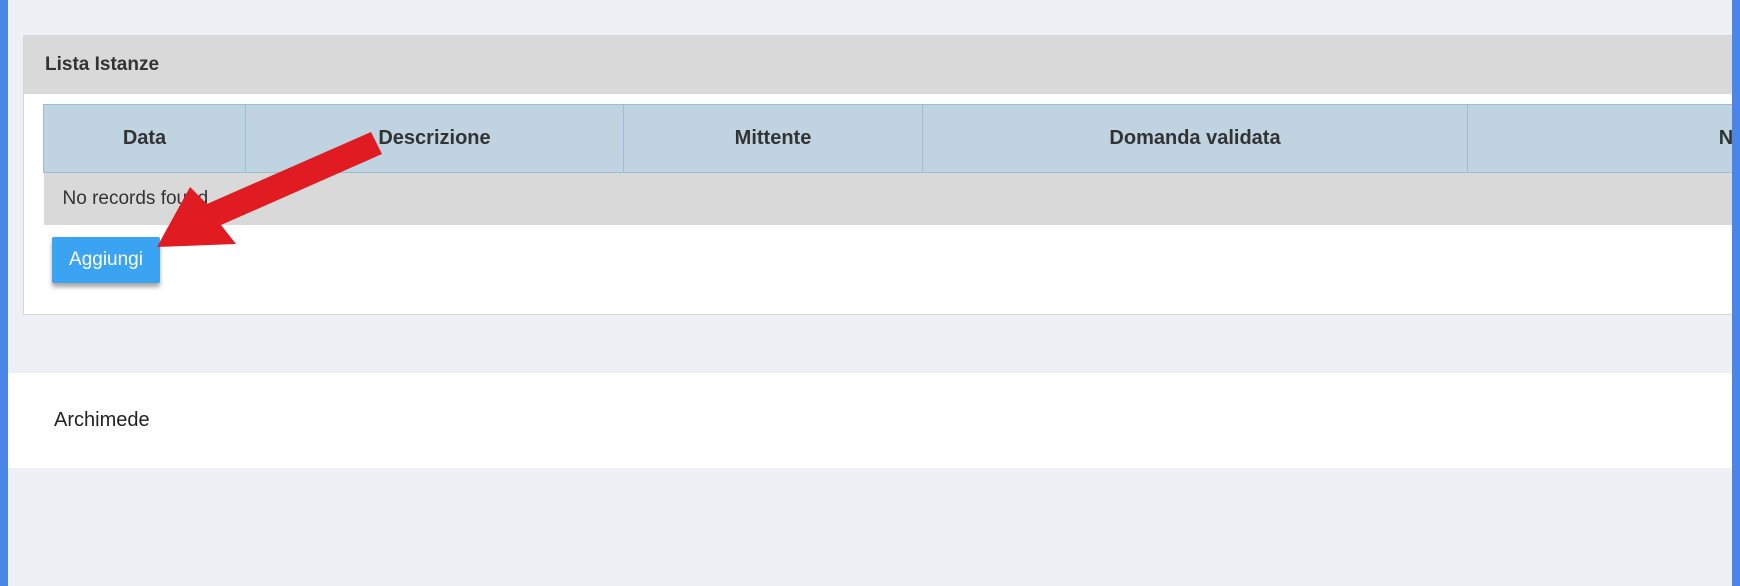 This screenshot has height=586, width=1740. What do you see at coordinates (144, 138) in the screenshot?
I see `column-header-data: Data` at bounding box center [144, 138].